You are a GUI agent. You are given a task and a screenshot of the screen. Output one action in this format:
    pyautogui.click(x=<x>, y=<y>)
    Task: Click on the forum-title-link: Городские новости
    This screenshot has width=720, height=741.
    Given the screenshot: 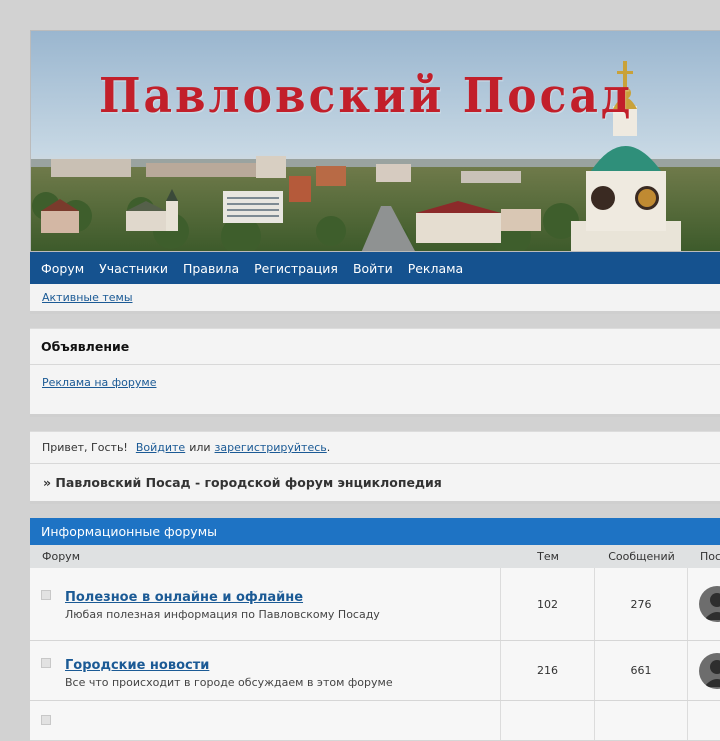 What is the action you would take?
    pyautogui.click(x=229, y=665)
    